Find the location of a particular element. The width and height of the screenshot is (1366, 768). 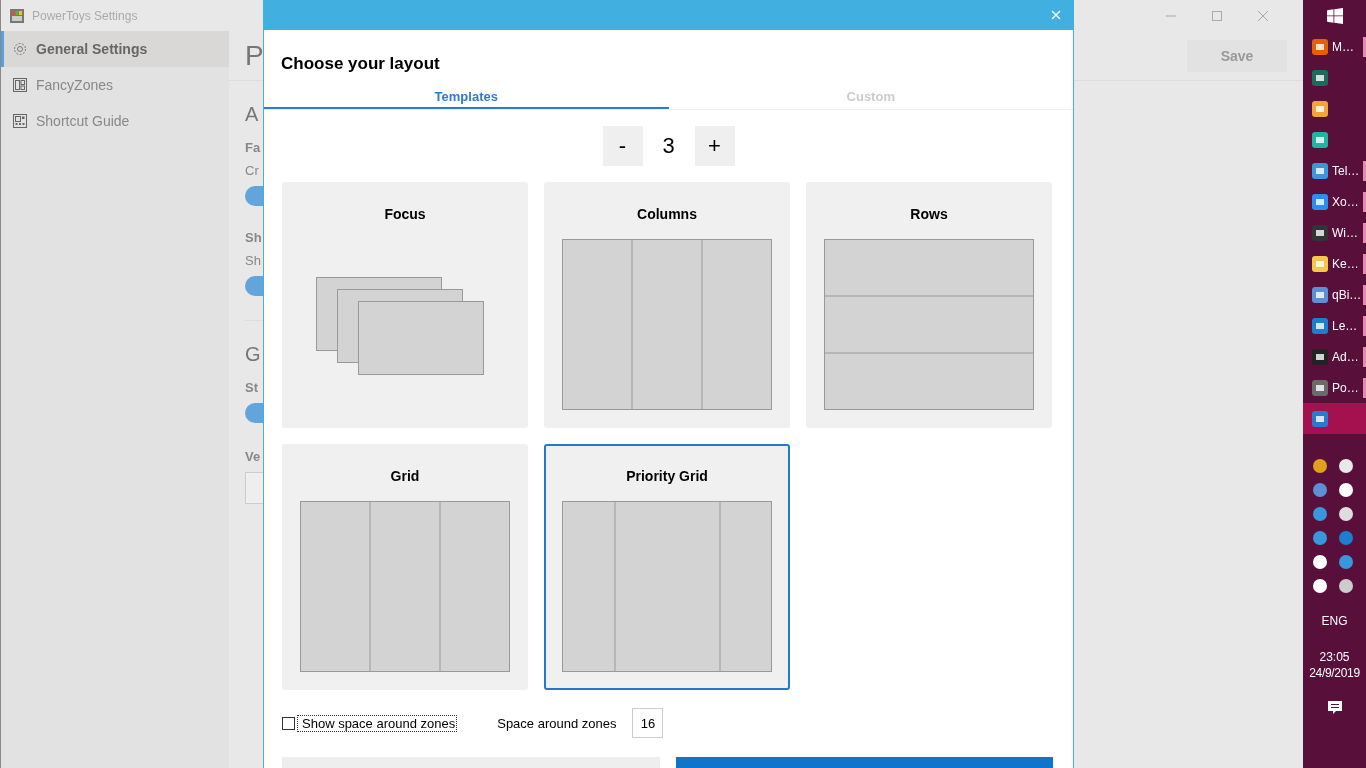

version-label: Ve is located at coordinates (253, 456).